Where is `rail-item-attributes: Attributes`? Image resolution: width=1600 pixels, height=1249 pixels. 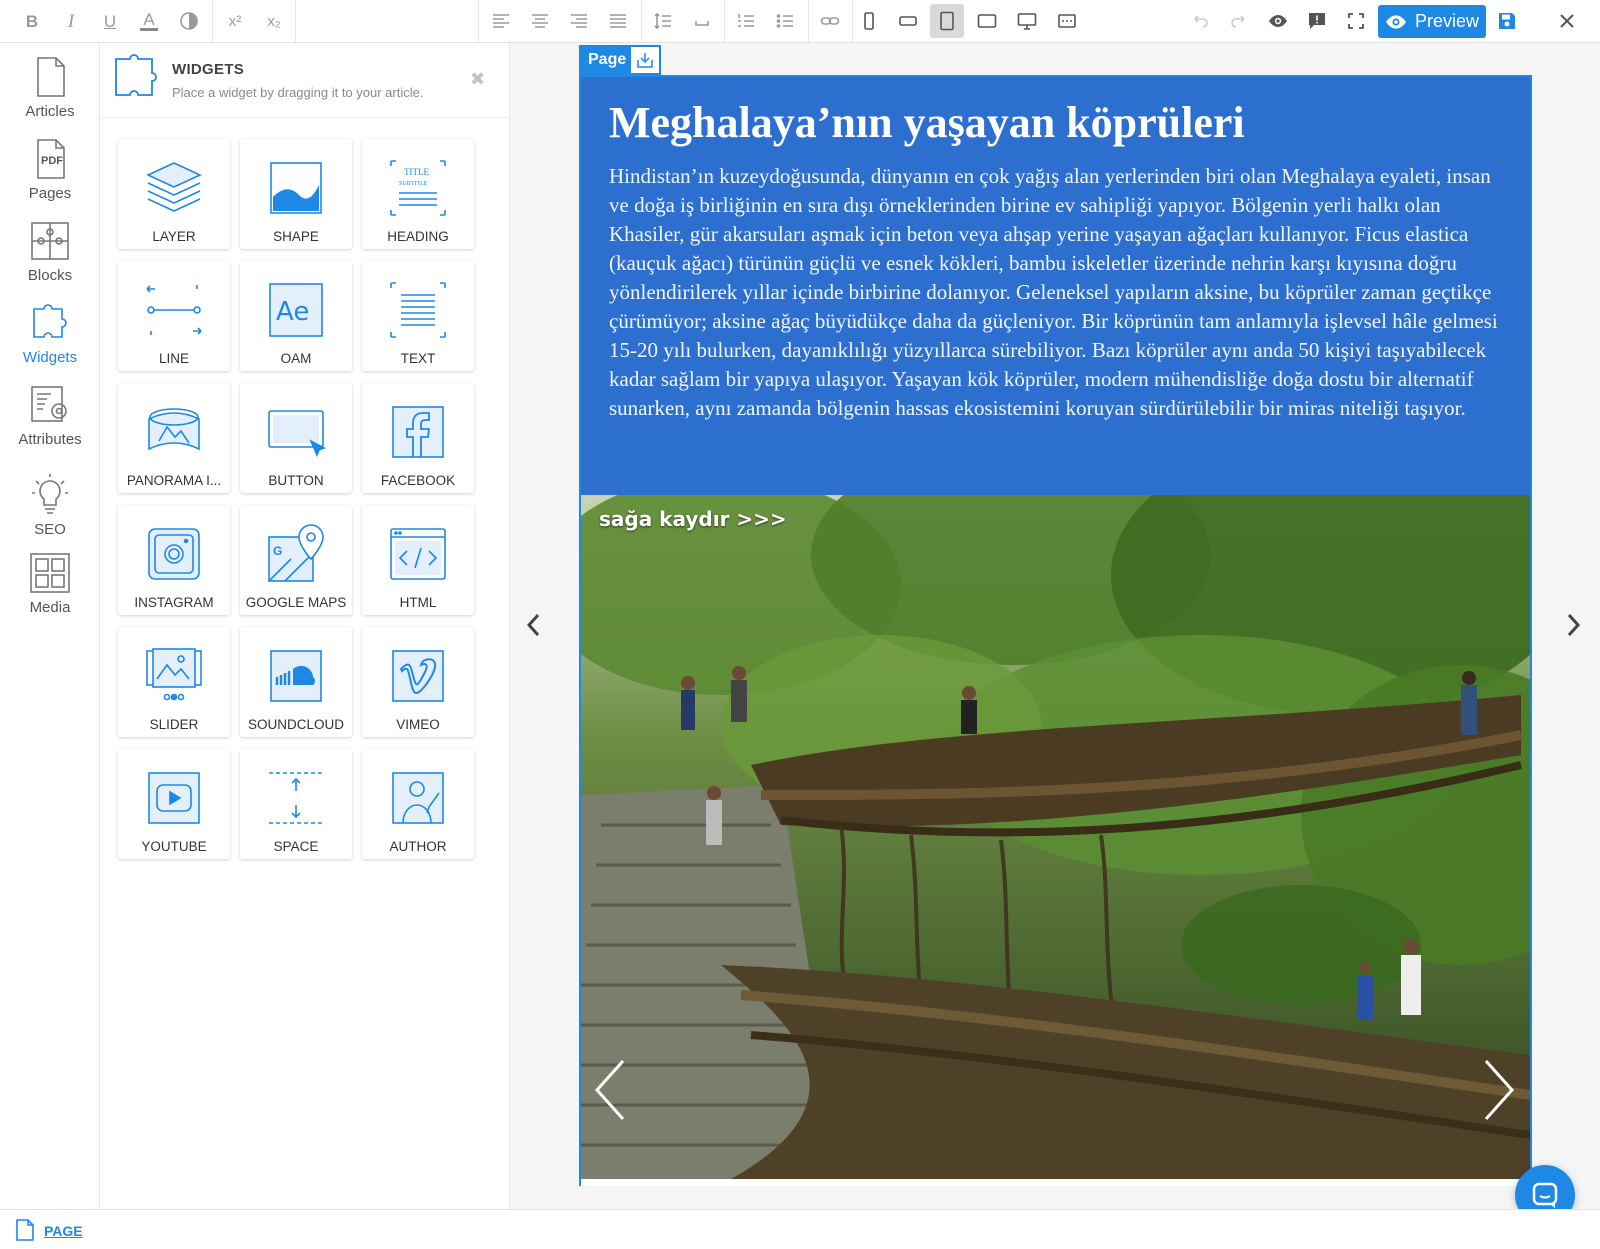 rail-item-attributes: Attributes is located at coordinates (50, 415).